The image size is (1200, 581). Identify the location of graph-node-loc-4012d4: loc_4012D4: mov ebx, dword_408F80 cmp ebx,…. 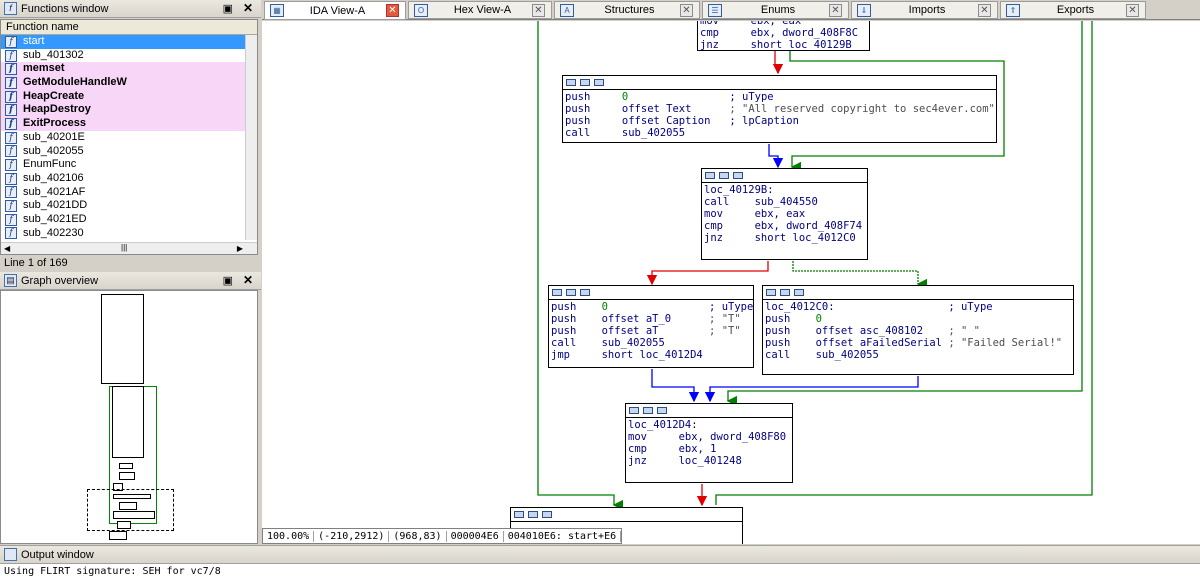
(709, 443).